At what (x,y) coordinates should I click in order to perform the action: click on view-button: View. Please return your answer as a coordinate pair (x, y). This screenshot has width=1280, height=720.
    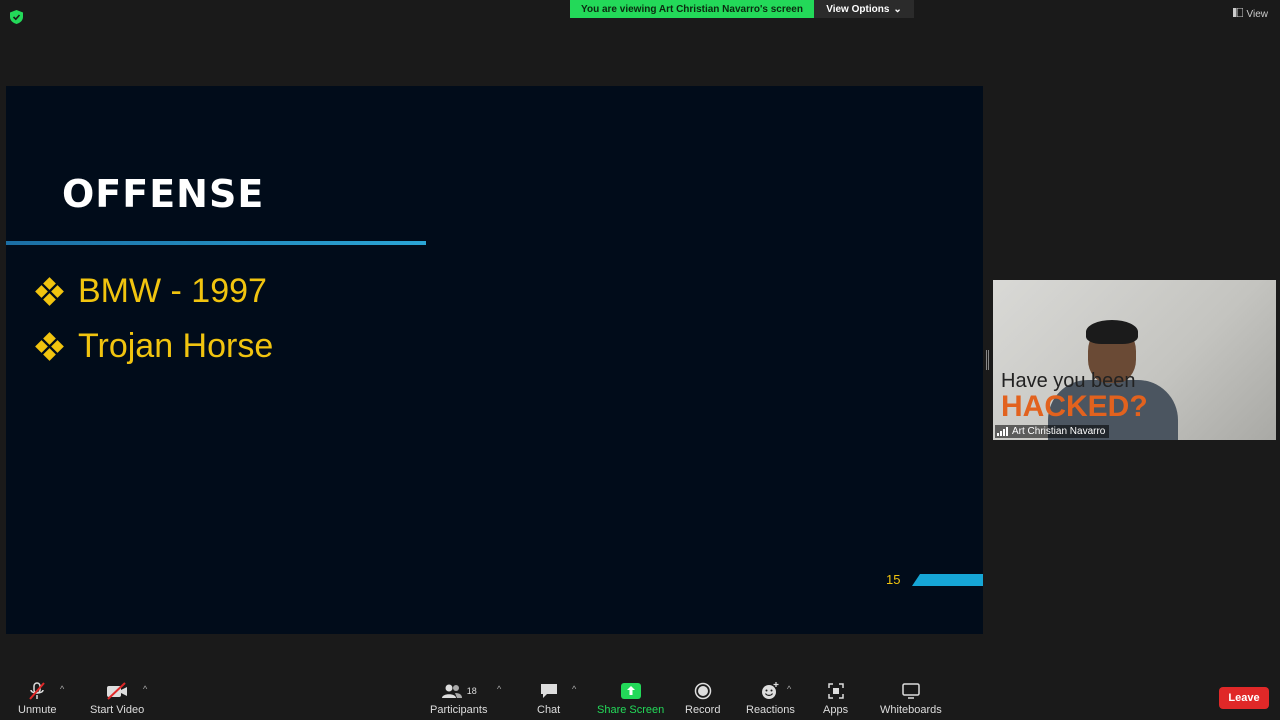
    Looking at the image, I should click on (1250, 13).